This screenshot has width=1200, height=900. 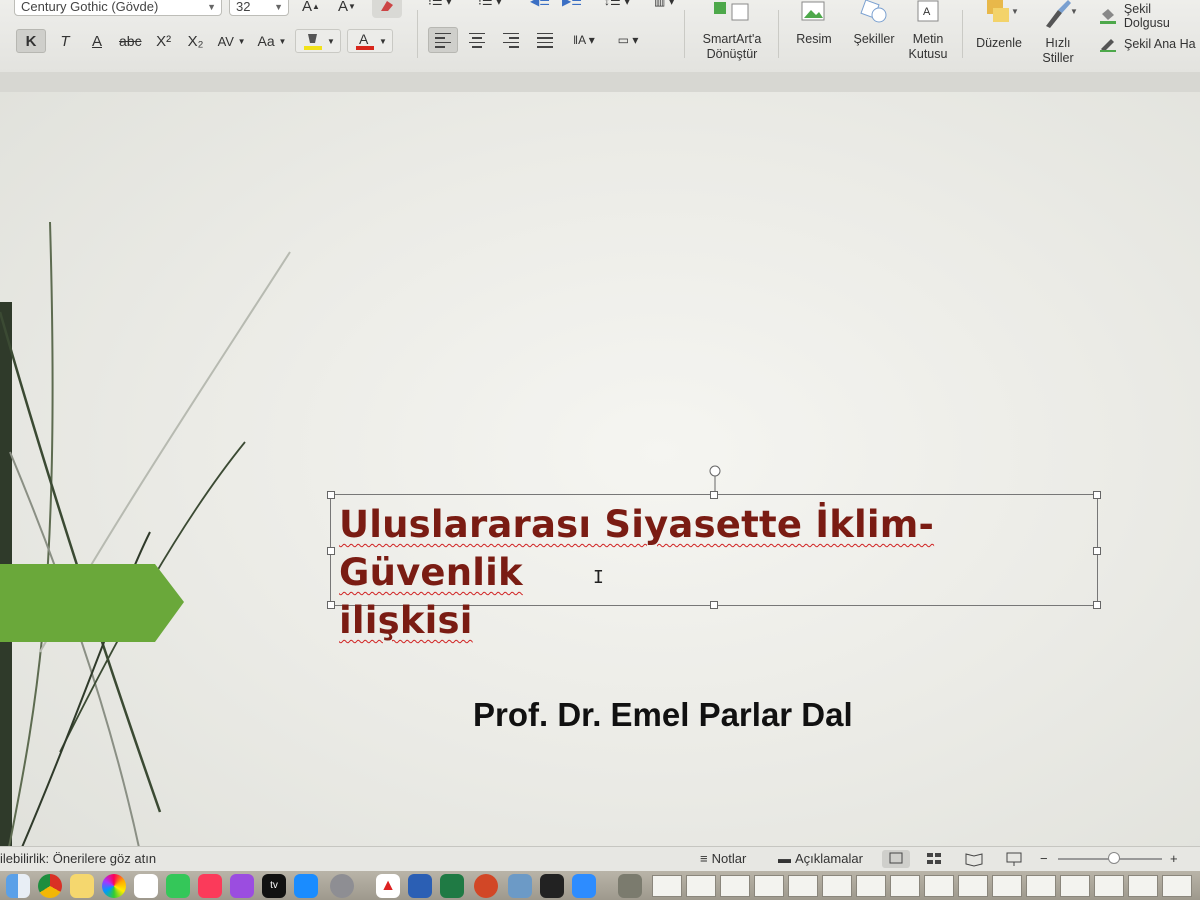 What do you see at coordinates (674, 7) in the screenshot?
I see `columns-button: ▥ ▾` at bounding box center [674, 7].